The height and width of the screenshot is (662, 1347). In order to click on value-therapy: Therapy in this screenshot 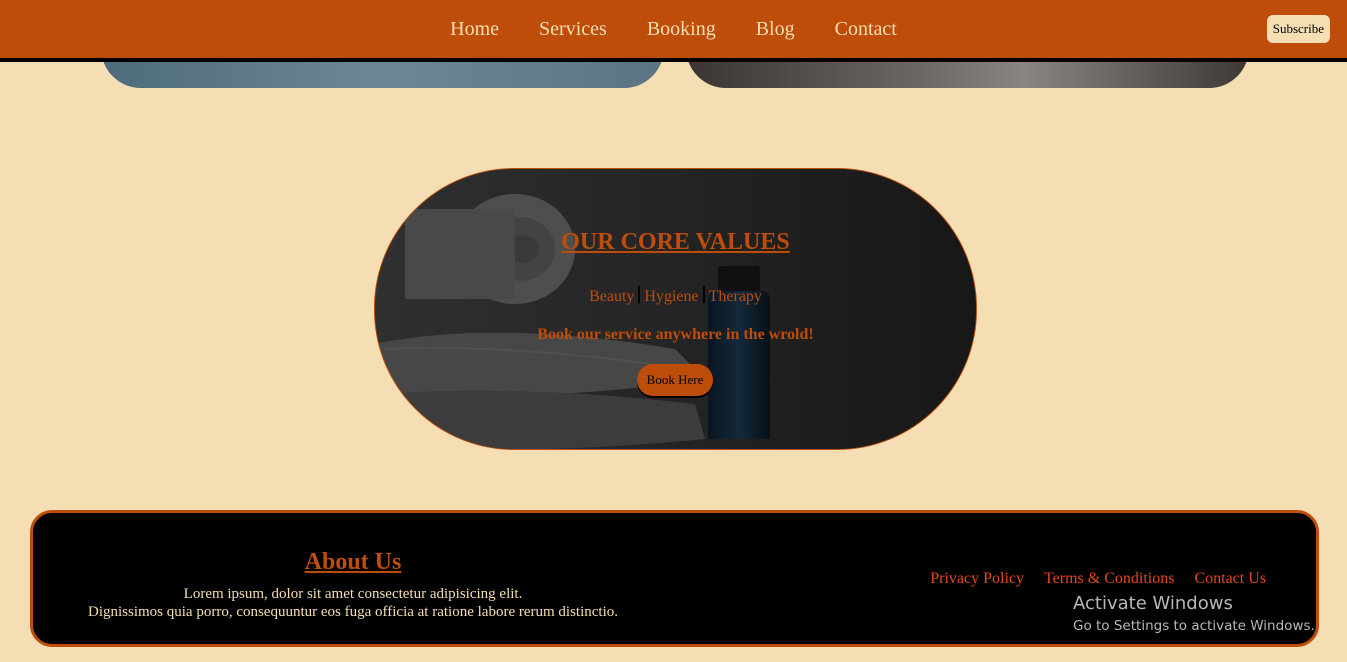, I will do `click(735, 296)`.